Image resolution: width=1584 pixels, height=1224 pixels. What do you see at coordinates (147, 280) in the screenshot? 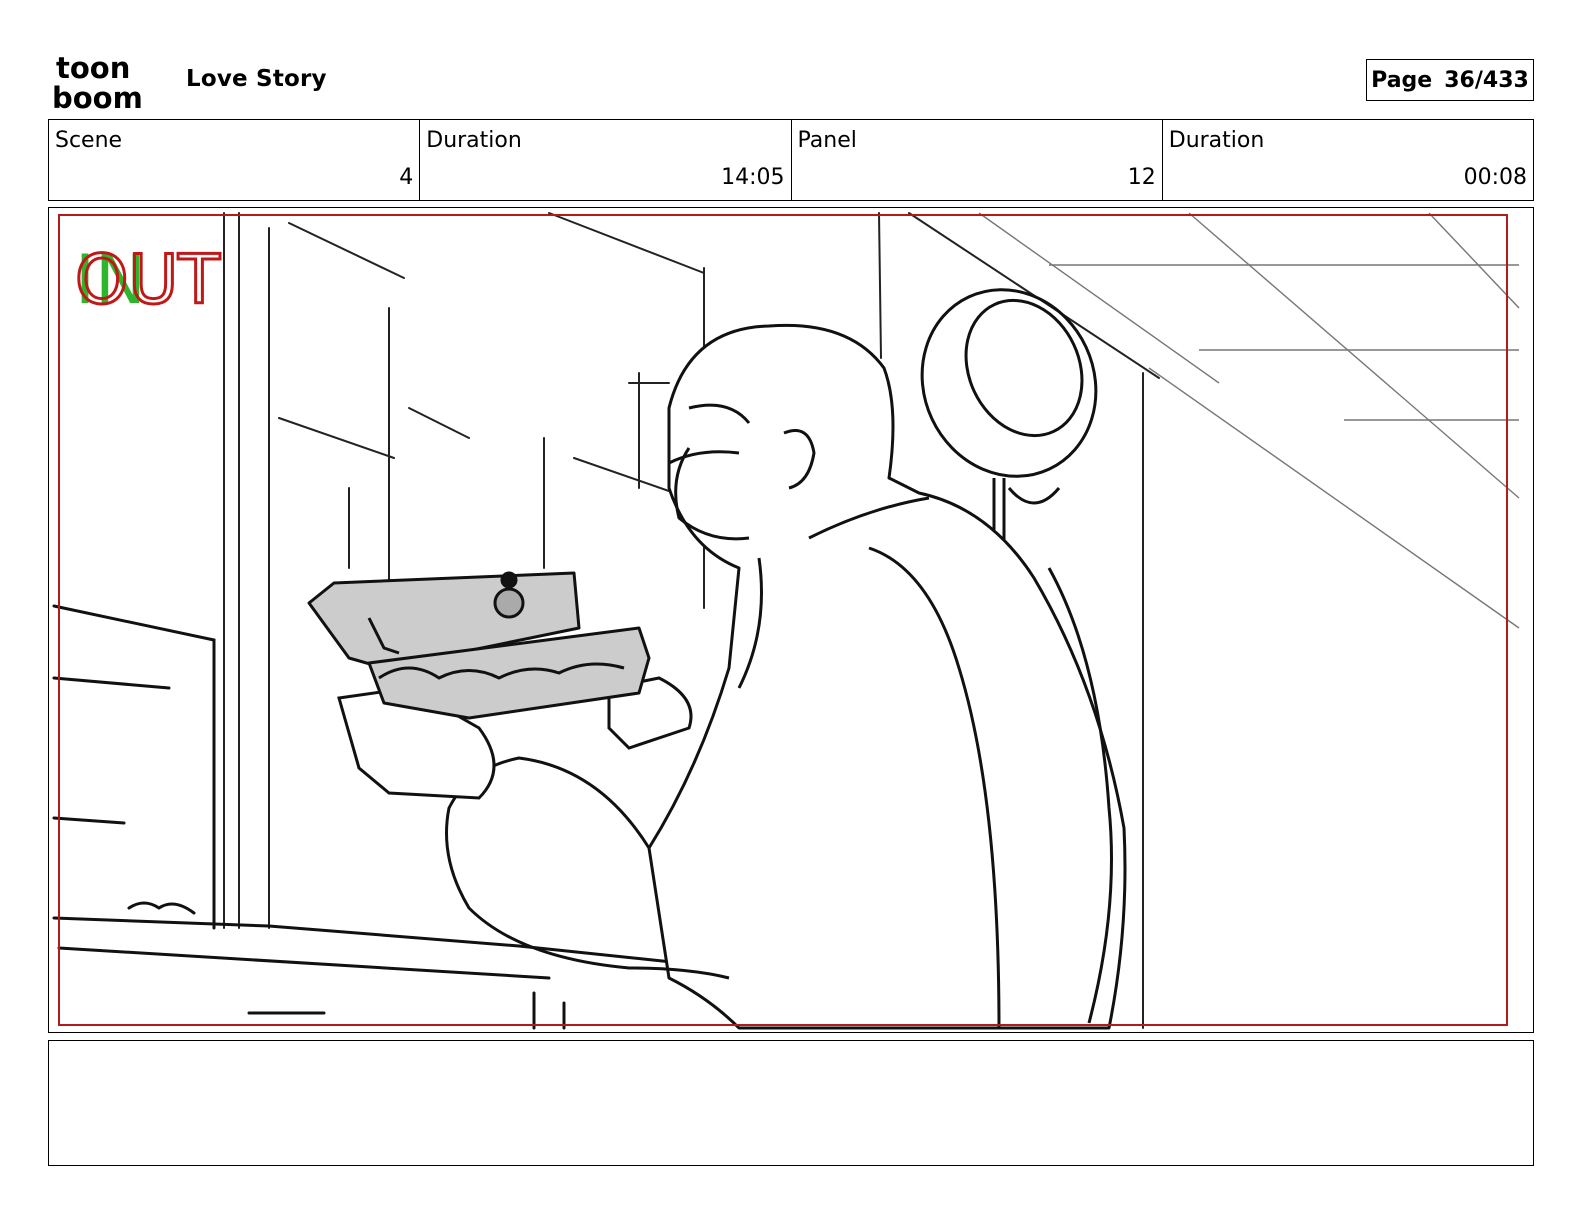
I see `out-marker: OUT` at bounding box center [147, 280].